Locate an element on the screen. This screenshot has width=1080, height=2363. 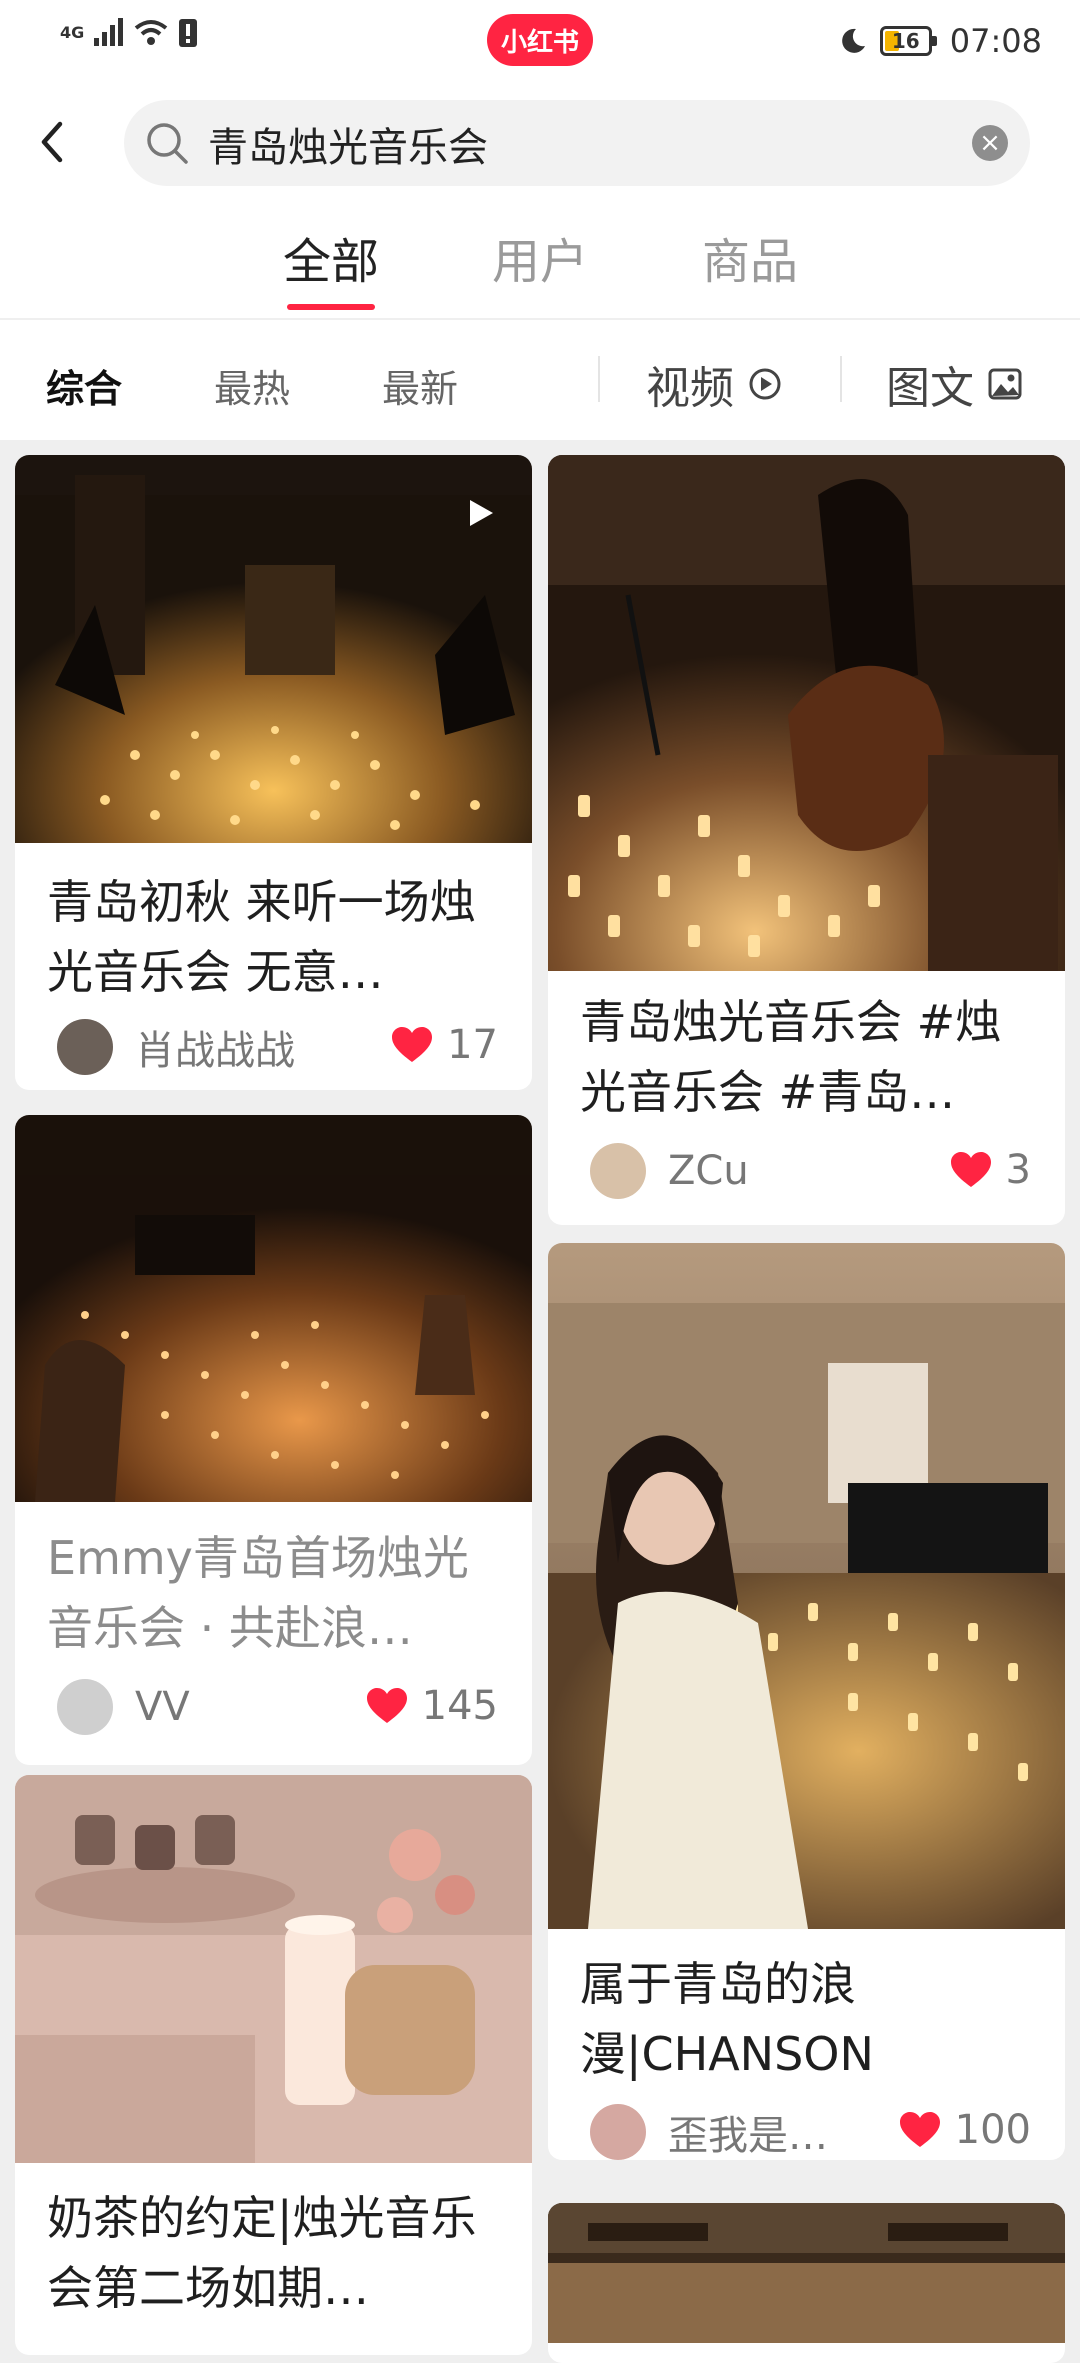
feed-card: 青岛初秋 来听一场烛光音乐会 无意… 肖战战战 17 is located at coordinates (273, 772).